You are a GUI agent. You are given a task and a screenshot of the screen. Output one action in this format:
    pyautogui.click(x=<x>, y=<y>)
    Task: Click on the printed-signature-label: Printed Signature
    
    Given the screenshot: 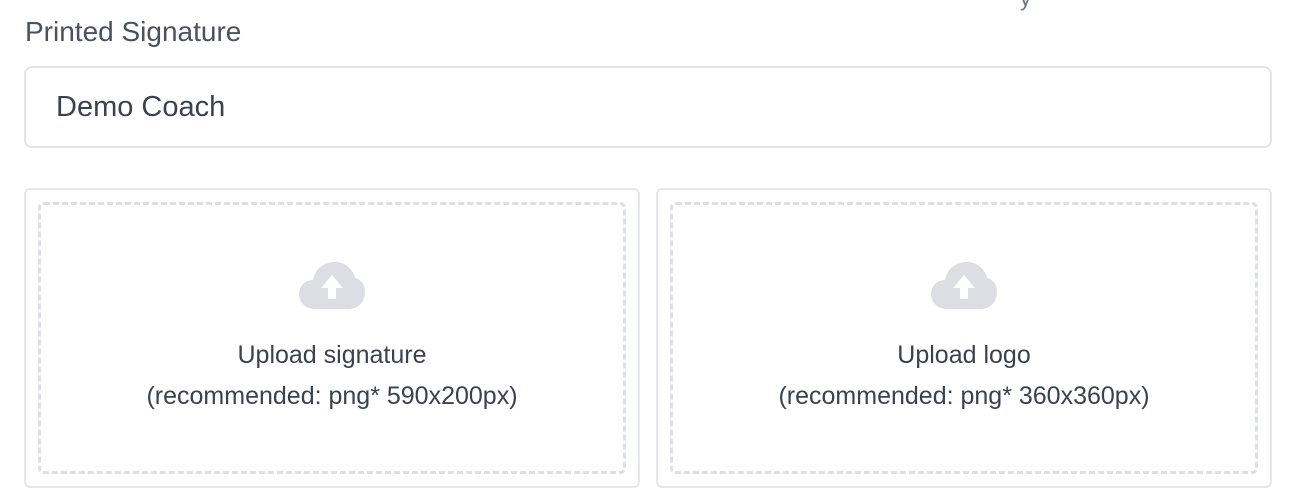 What is the action you would take?
    pyautogui.click(x=133, y=31)
    